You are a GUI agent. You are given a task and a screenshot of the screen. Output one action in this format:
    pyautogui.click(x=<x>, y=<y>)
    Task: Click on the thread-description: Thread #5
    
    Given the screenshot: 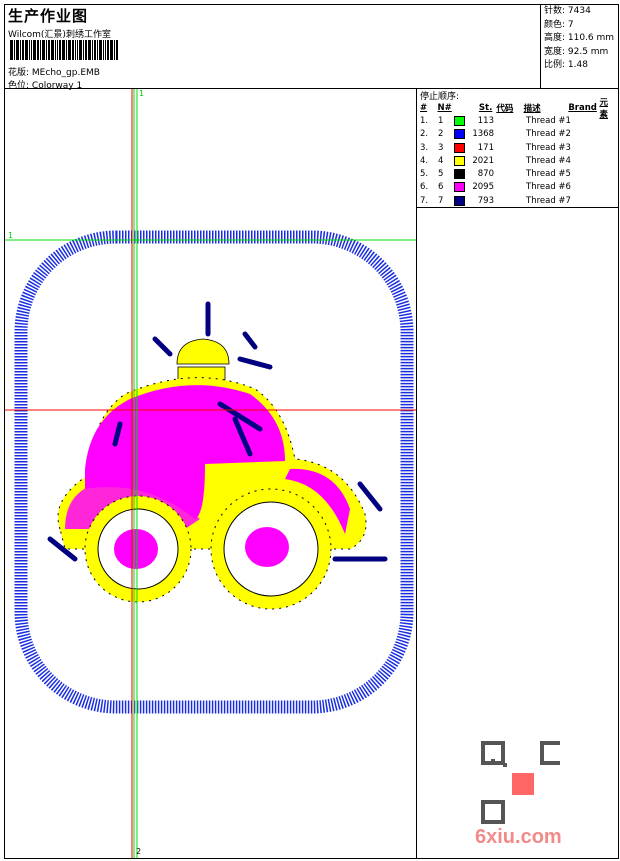 What is the action you would take?
    pyautogui.click(x=548, y=174)
    